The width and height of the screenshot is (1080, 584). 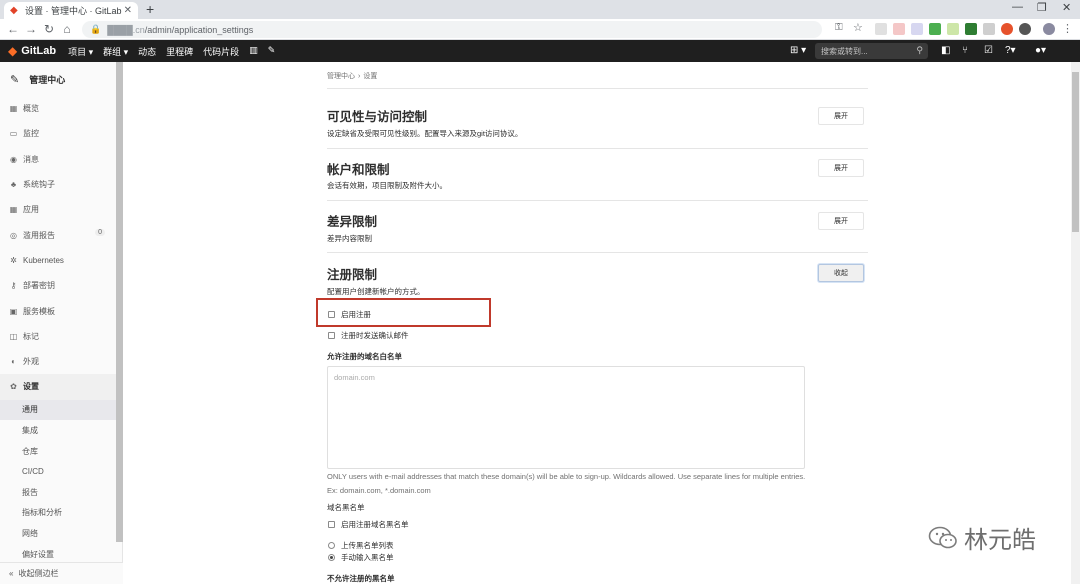 What do you see at coordinates (61, 361) in the screenshot?
I see `sidebar-item-appearance: ◐ 外观` at bounding box center [61, 361].